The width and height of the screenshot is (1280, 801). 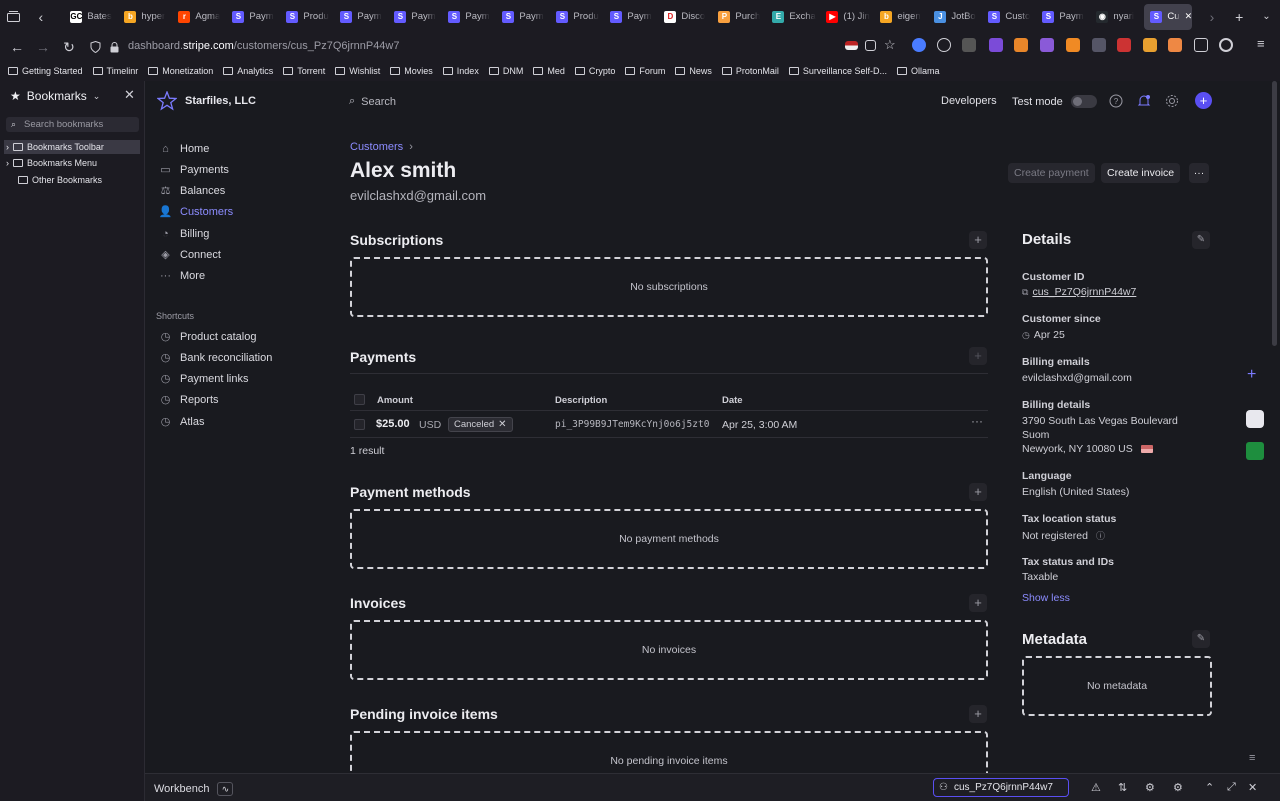 I want to click on browser-tab: GC Bates, so click(x=91, y=17).